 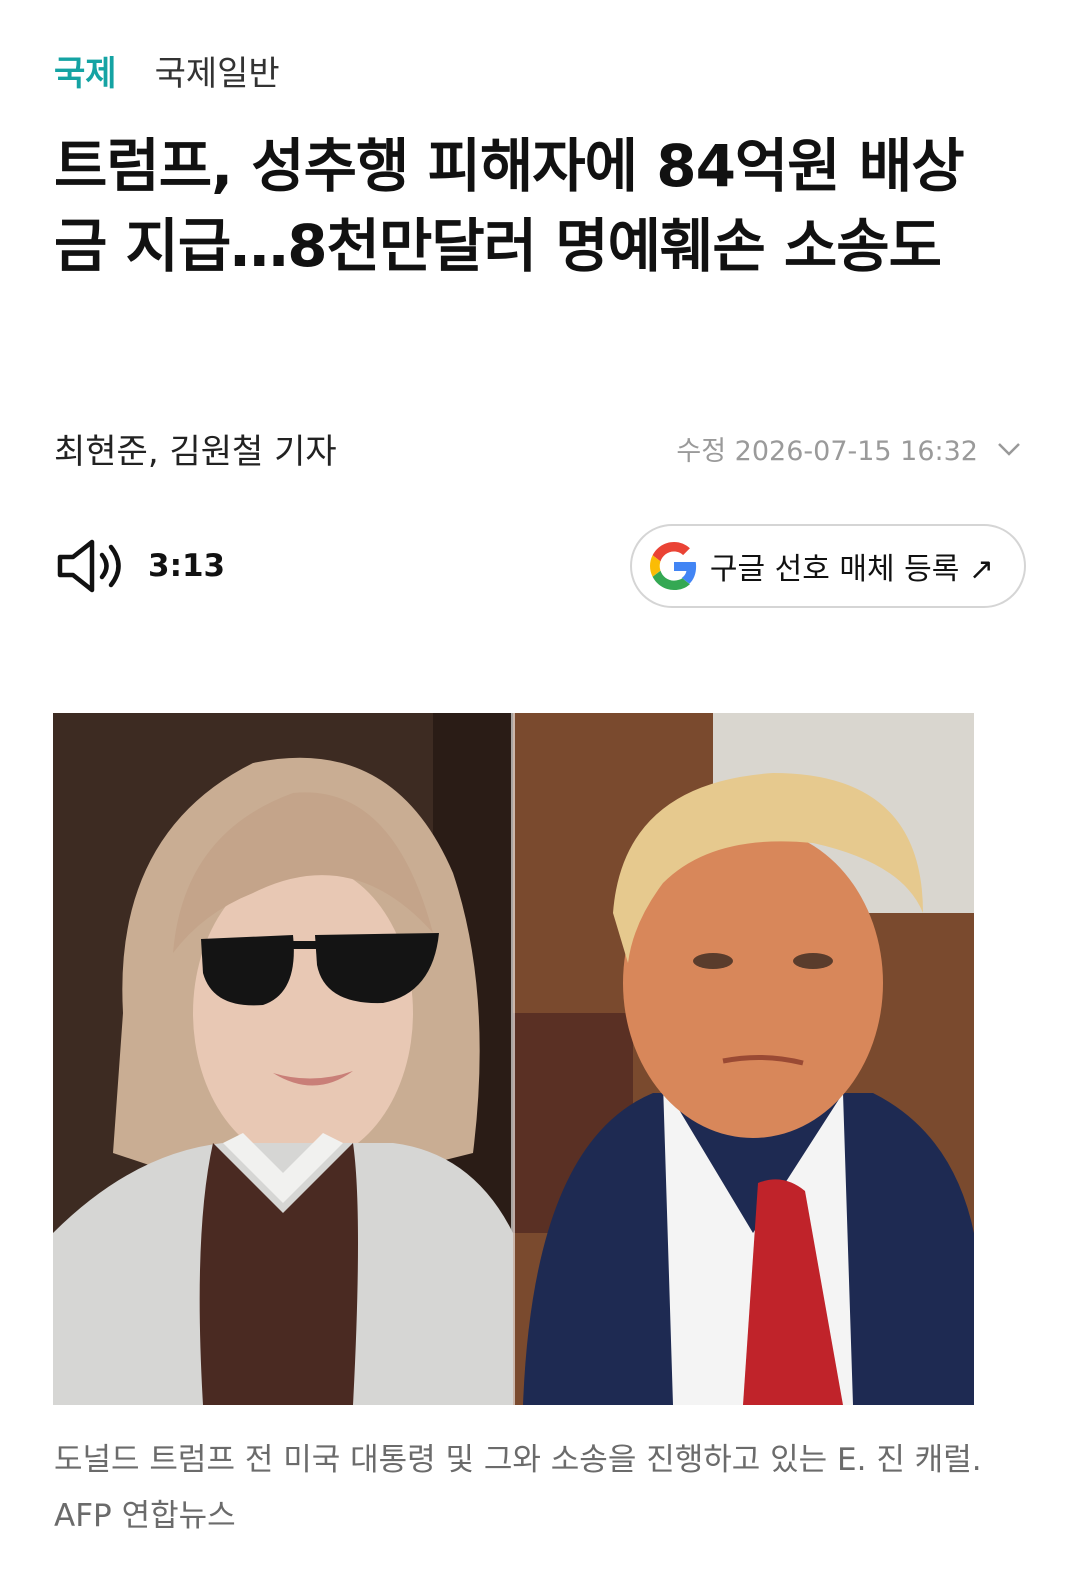 What do you see at coordinates (540, 566) in the screenshot?
I see `article-tools: 3:13 구글 선호 매체 등록 ↗` at bounding box center [540, 566].